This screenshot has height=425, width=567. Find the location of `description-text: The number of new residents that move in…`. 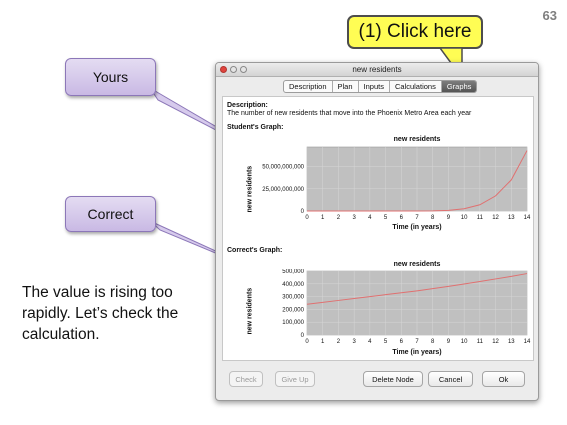

description-text: The number of new residents that move in… is located at coordinates (349, 113).